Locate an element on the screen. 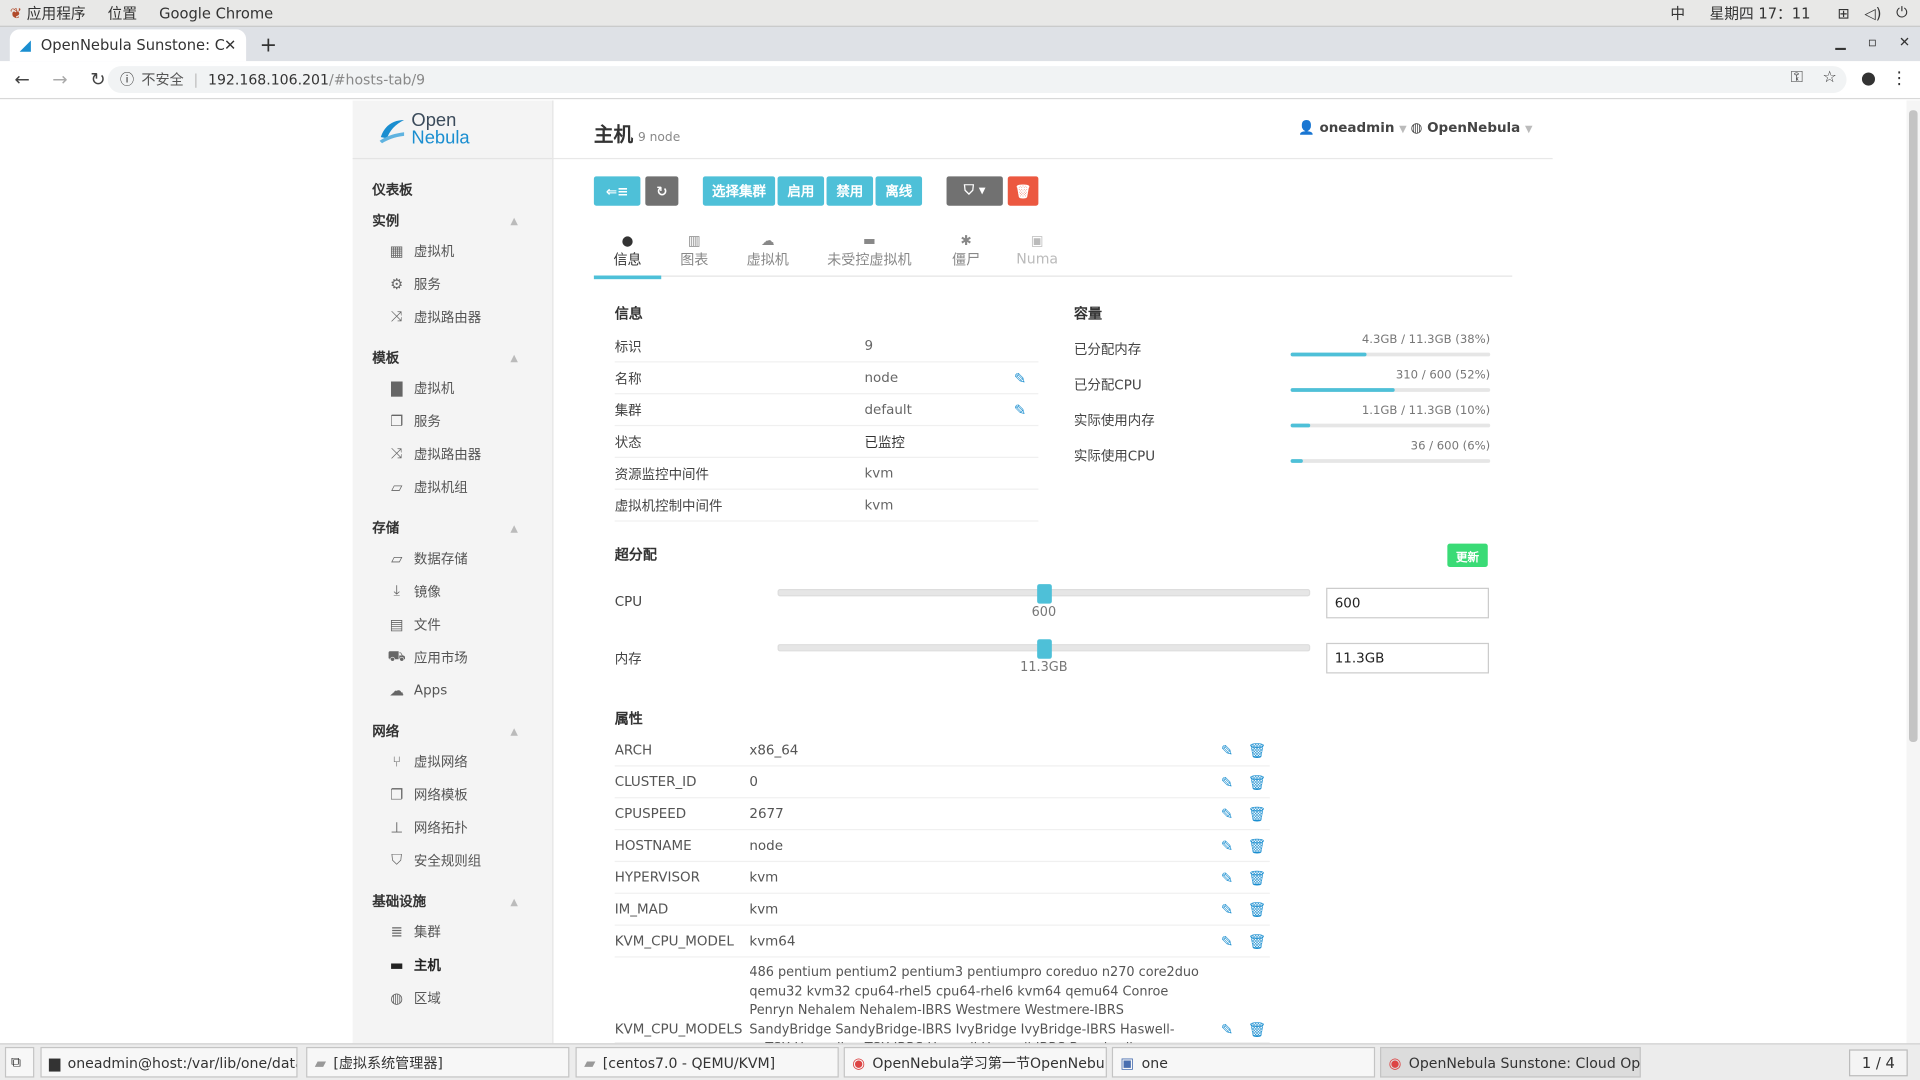 The image size is (1920, 1080). sidebar-item-apps: ☁ Apps is located at coordinates (453, 689).